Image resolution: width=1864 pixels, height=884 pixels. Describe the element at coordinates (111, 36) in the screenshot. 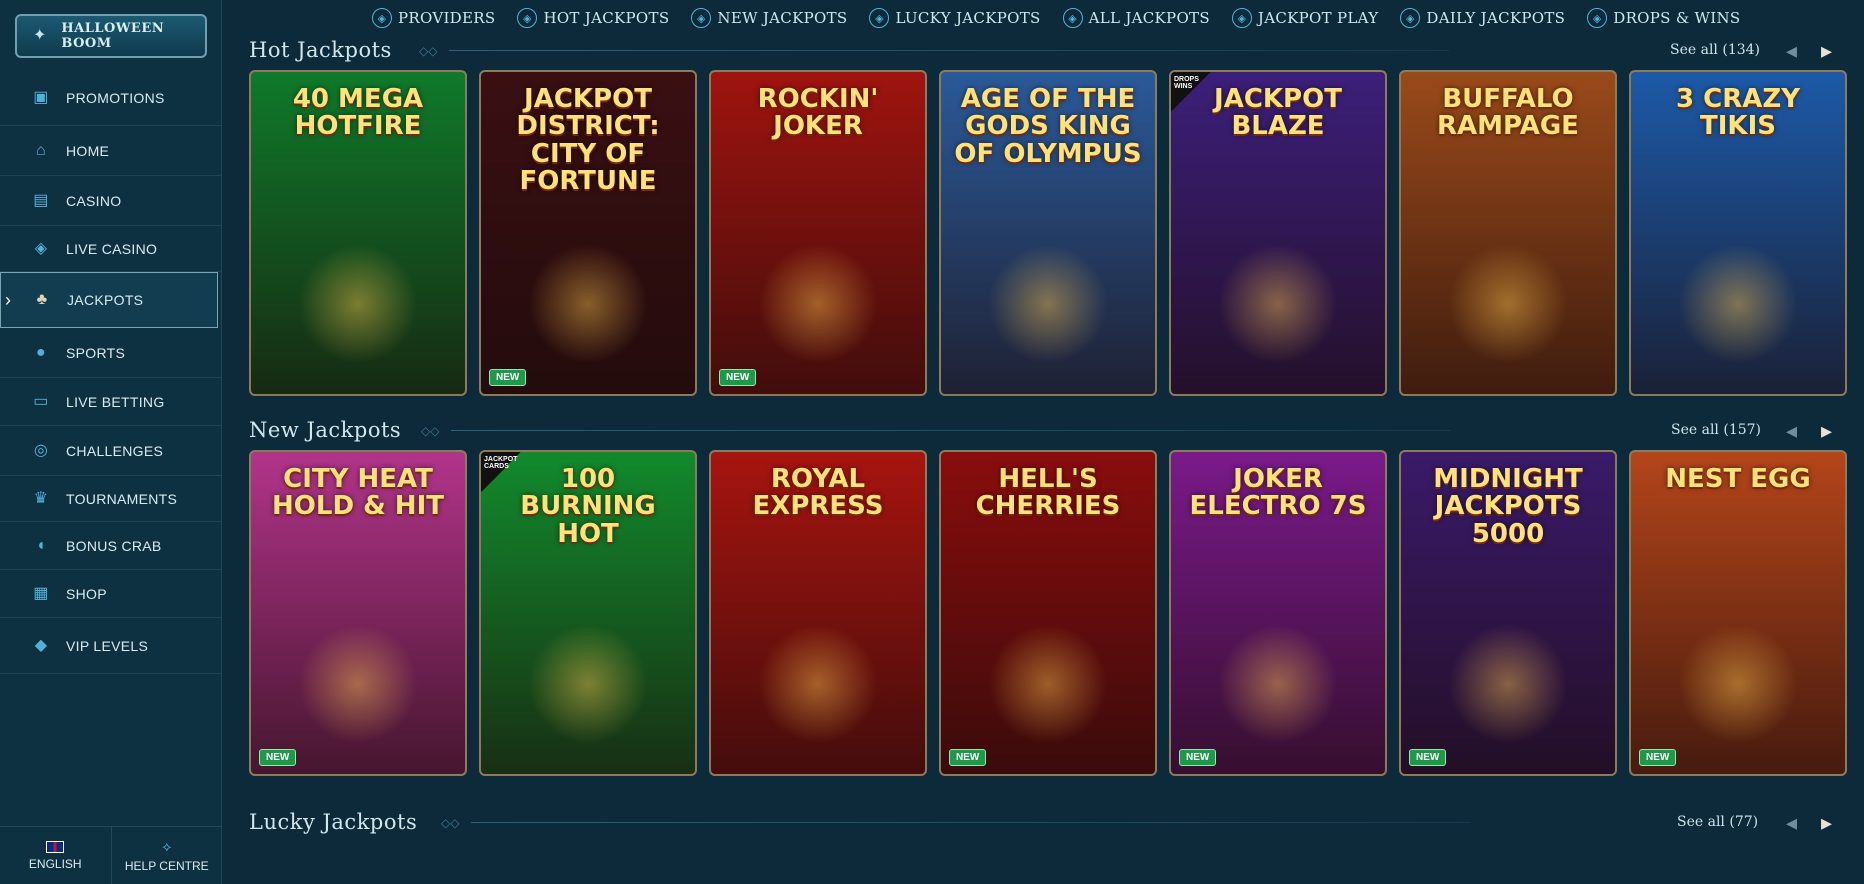

I see `halloween-boom-banner: ✦ HALLOWEEN BOOM` at that location.